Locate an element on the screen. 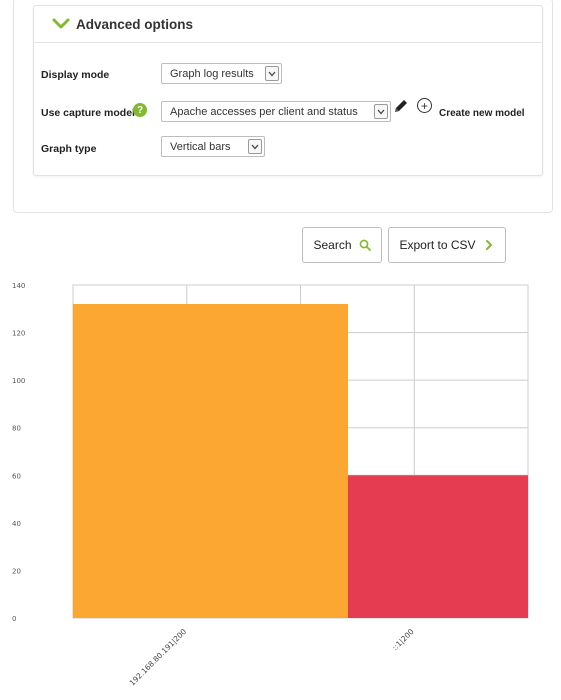 The height and width of the screenshot is (700, 561). display-mode-select: Graph log results is located at coordinates (221, 73).